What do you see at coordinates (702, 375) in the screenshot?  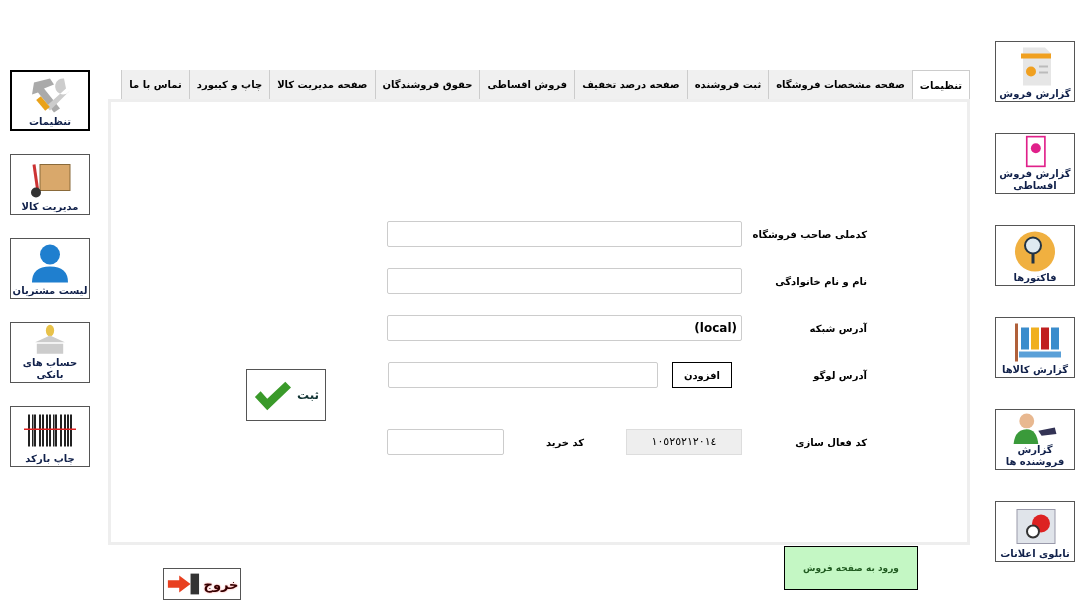 I see `add-button: افزودن` at bounding box center [702, 375].